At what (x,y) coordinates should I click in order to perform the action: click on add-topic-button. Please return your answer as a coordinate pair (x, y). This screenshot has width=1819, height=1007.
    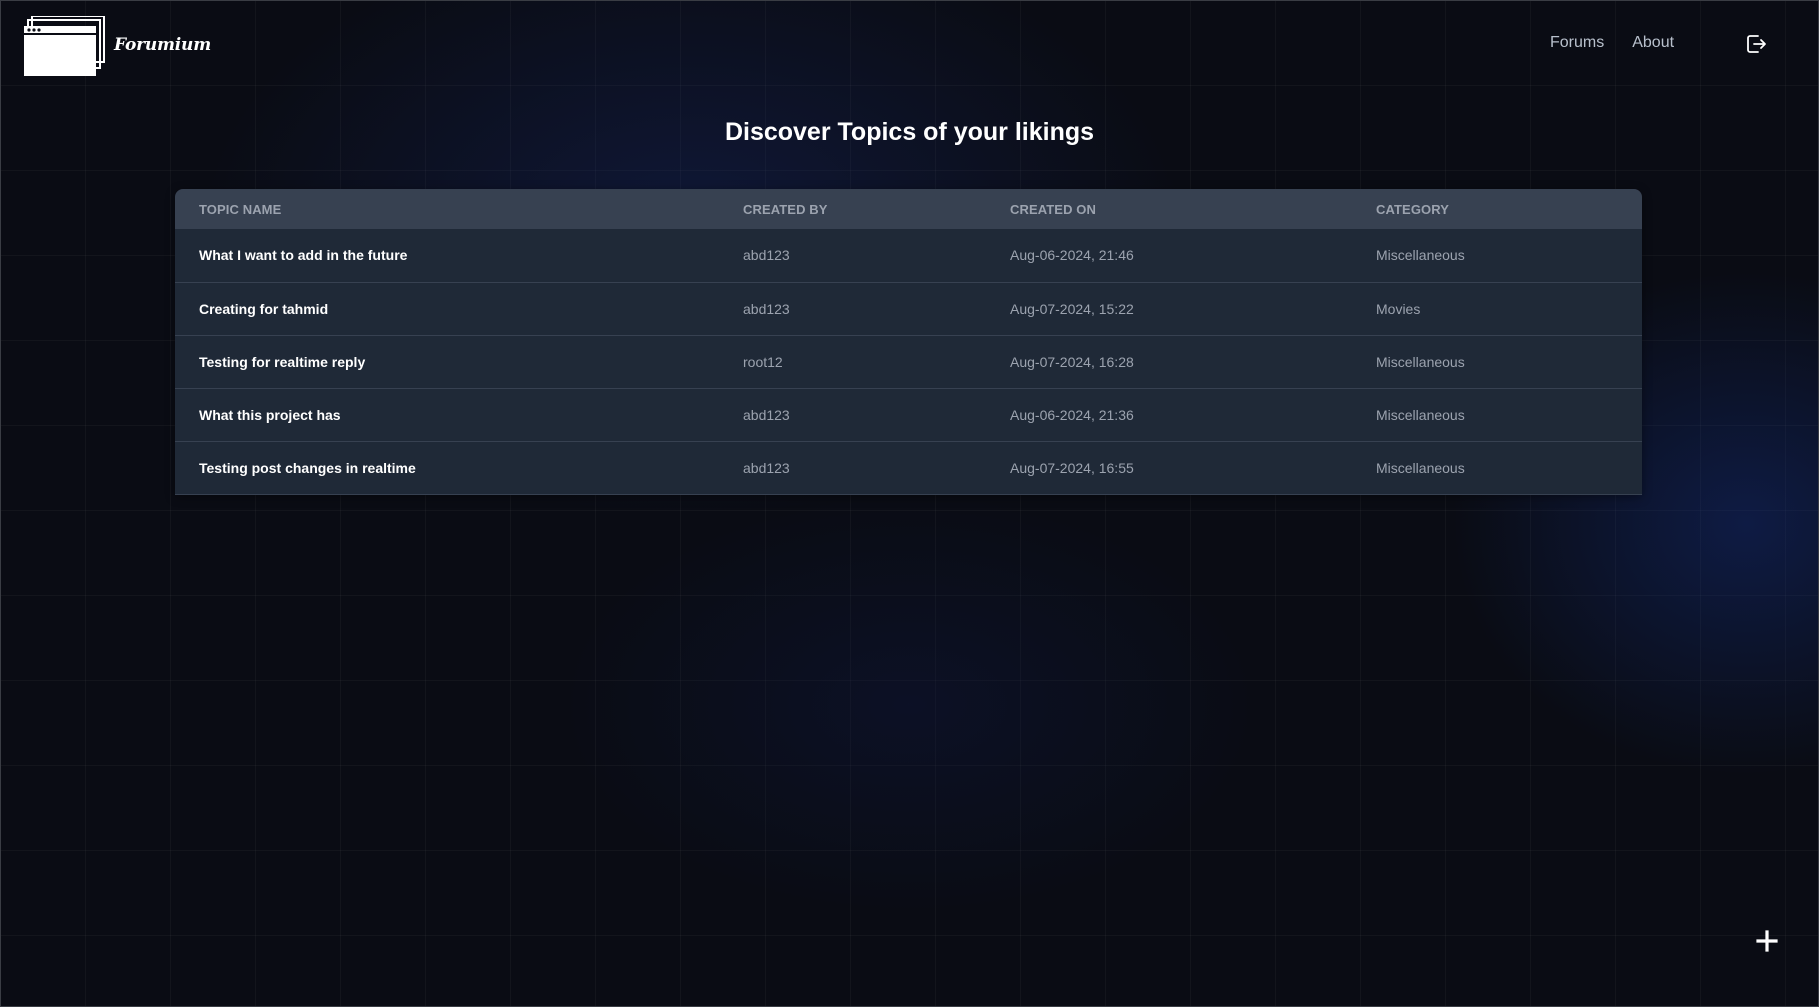
    Looking at the image, I should click on (1767, 941).